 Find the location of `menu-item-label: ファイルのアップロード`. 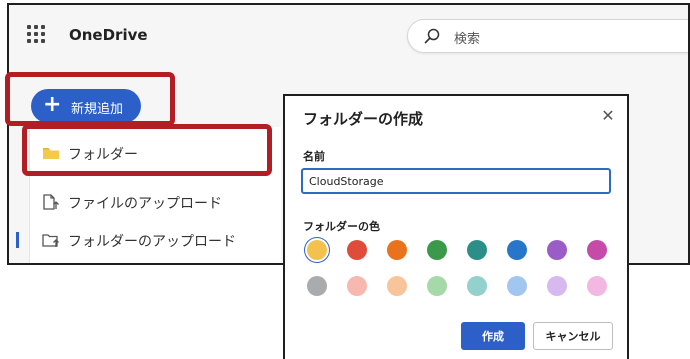

menu-item-label: ファイルのアップロード is located at coordinates (145, 204).